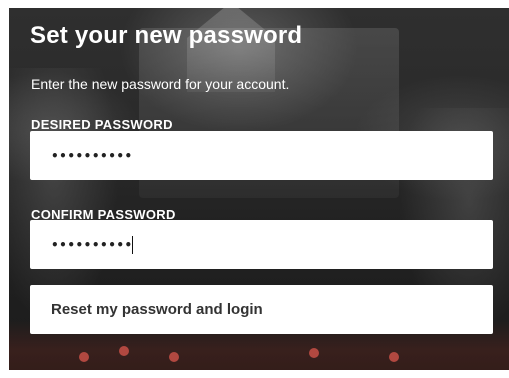  What do you see at coordinates (92, 245) in the screenshot?
I see `confirm-password-input: ••••••••••` at bounding box center [92, 245].